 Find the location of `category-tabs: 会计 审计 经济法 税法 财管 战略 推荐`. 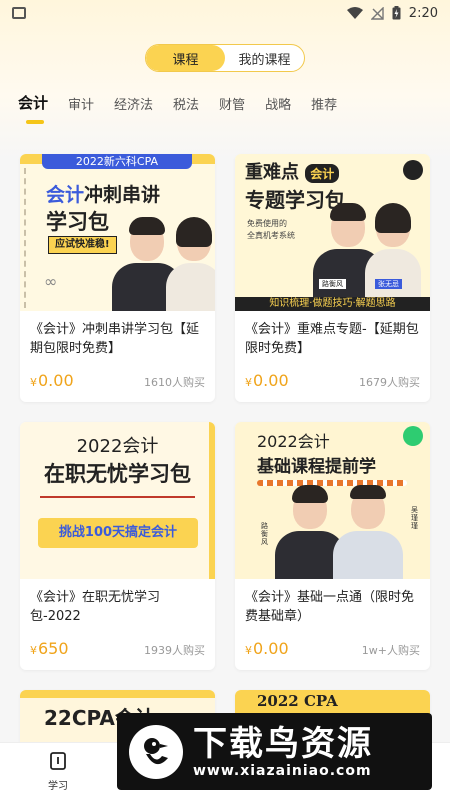

category-tabs: 会计 审计 经济法 税法 财管 战略 推荐 is located at coordinates (187, 102).